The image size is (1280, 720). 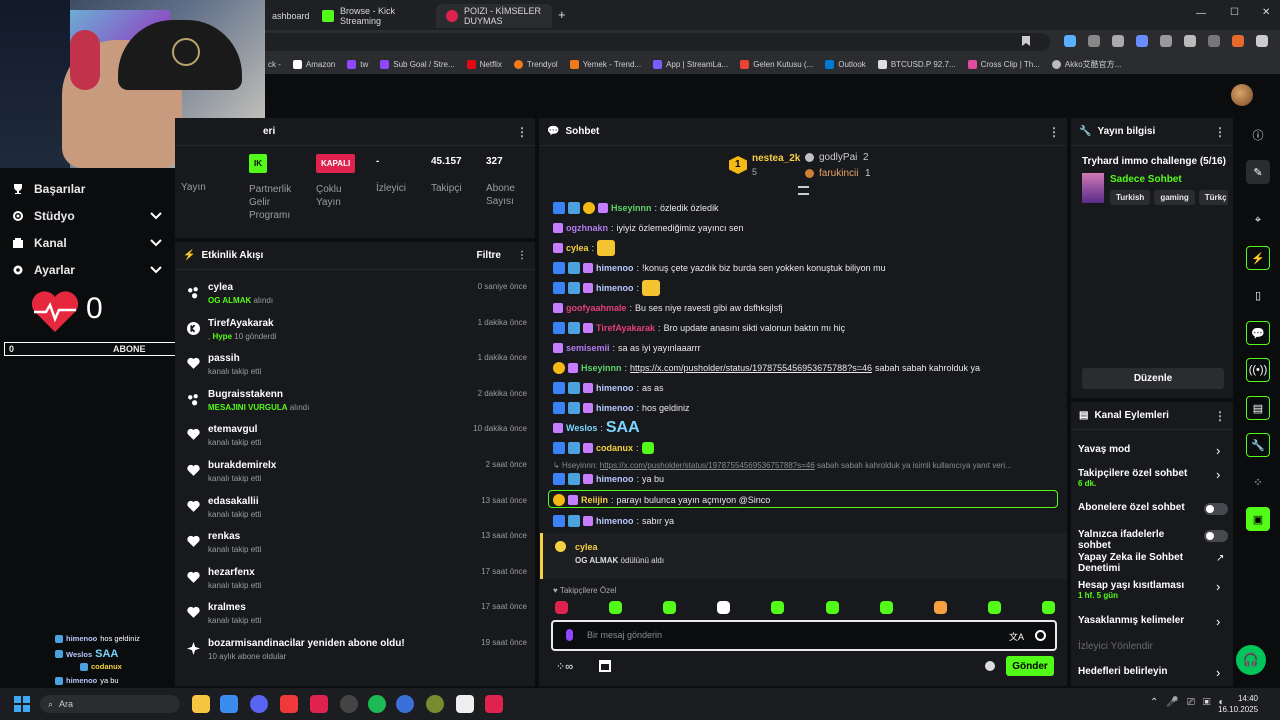 What do you see at coordinates (1153, 646) in the screenshot?
I see `channel-action-item: İzleyici Yönlendir` at bounding box center [1153, 646].